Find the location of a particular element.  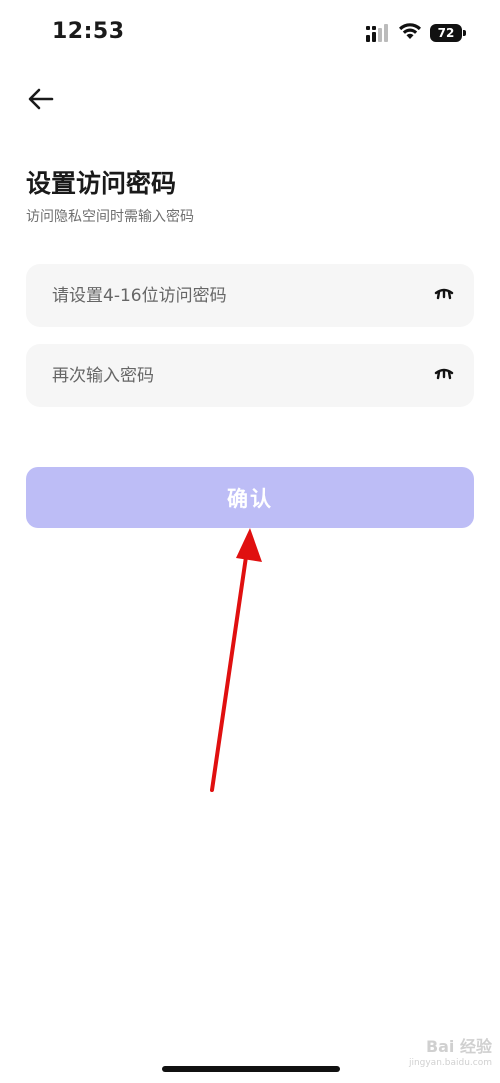

annotation-arrow is located at coordinates (236, 660).